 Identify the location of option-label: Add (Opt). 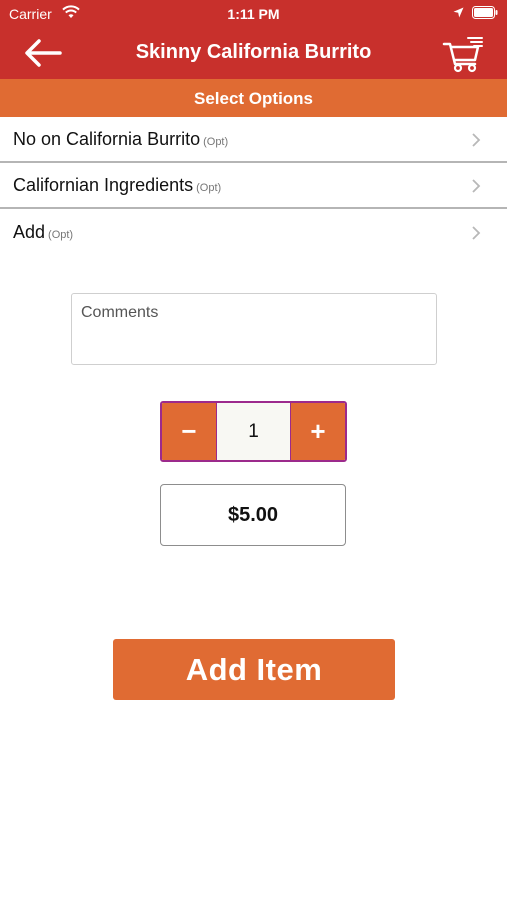
(43, 232).